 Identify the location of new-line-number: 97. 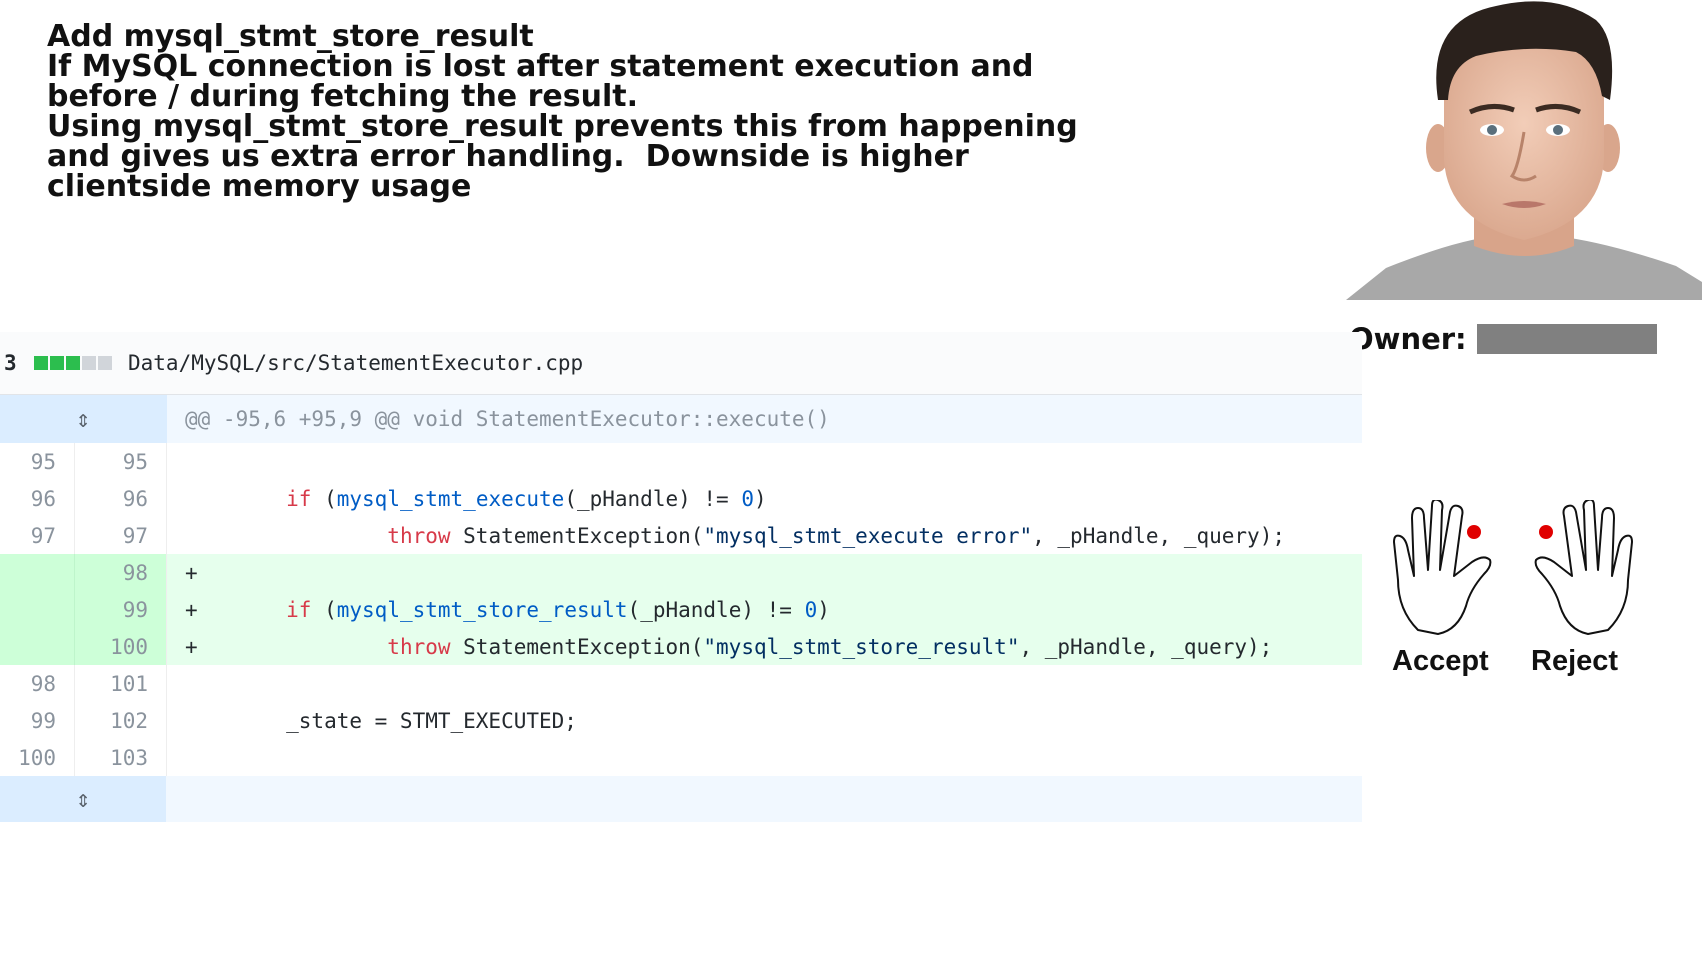
(120, 535).